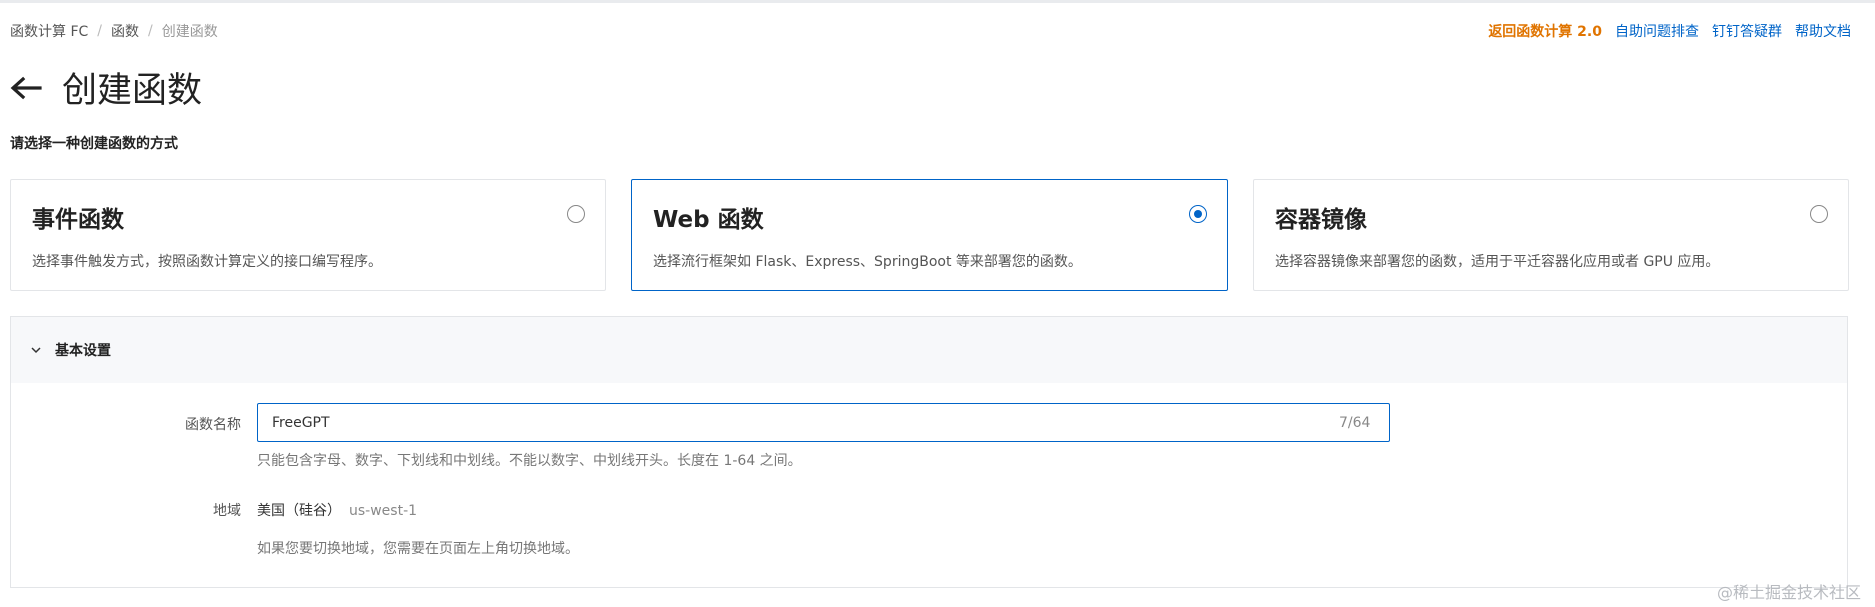  I want to click on chevron-down-icon, so click(37, 350).